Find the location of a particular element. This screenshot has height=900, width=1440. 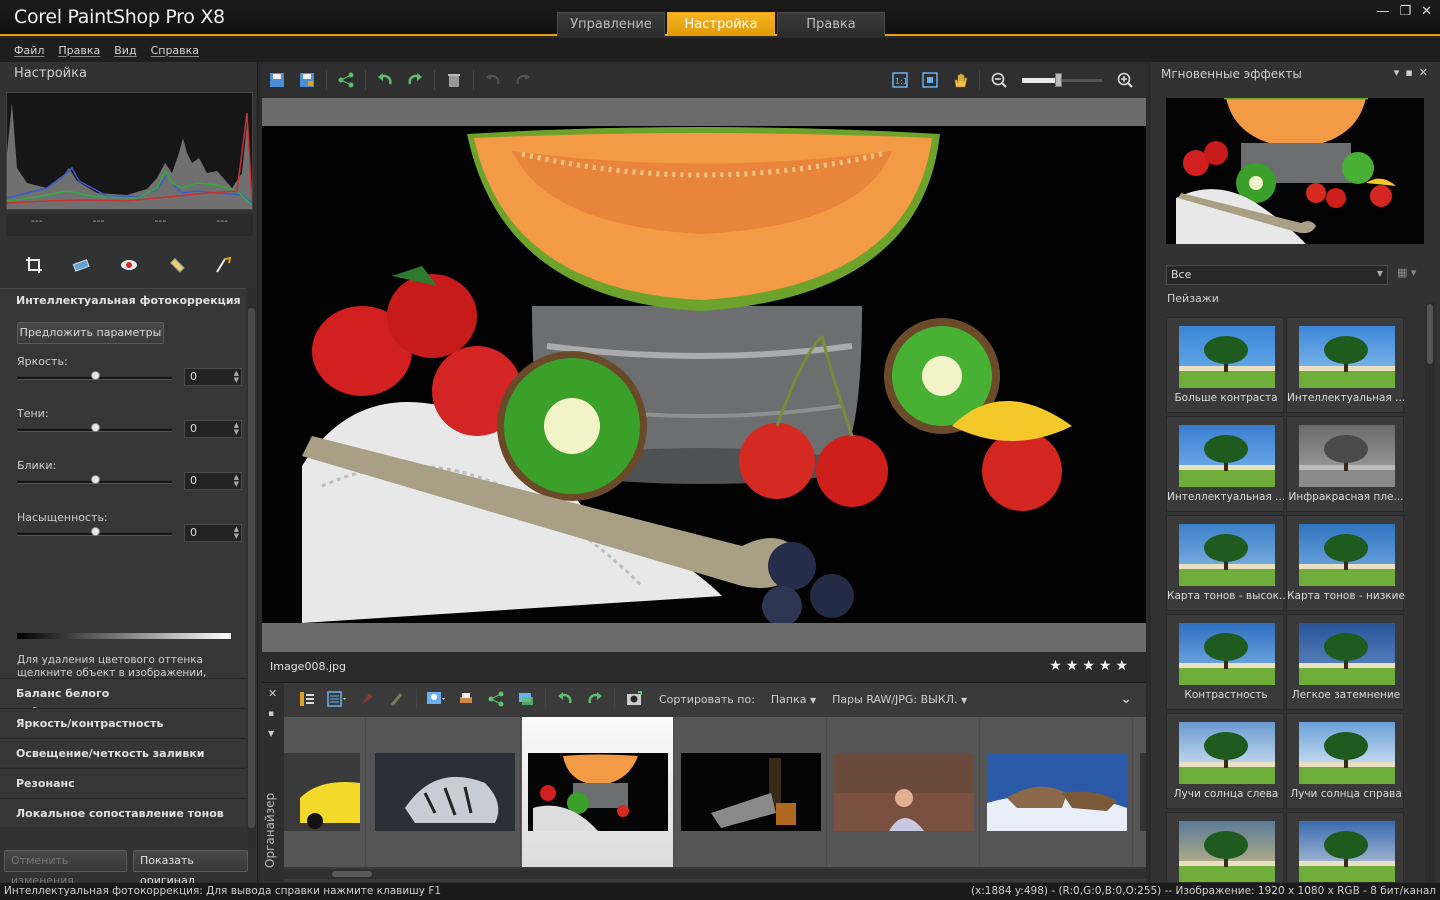

view-mode-icon is located at coordinates (337, 699).